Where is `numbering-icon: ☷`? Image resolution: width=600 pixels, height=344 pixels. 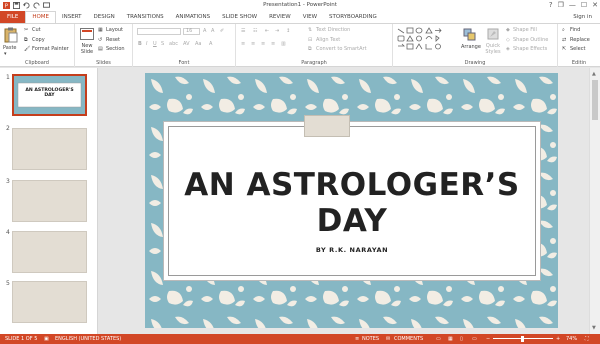 numbering-icon: ☷ is located at coordinates (255, 31).